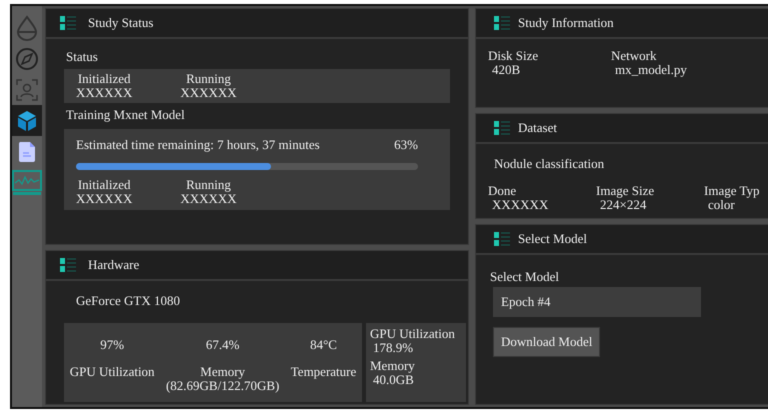 The image size is (768, 413). Describe the element at coordinates (323, 344) in the screenshot. I see `metric-value: 84°C` at that location.